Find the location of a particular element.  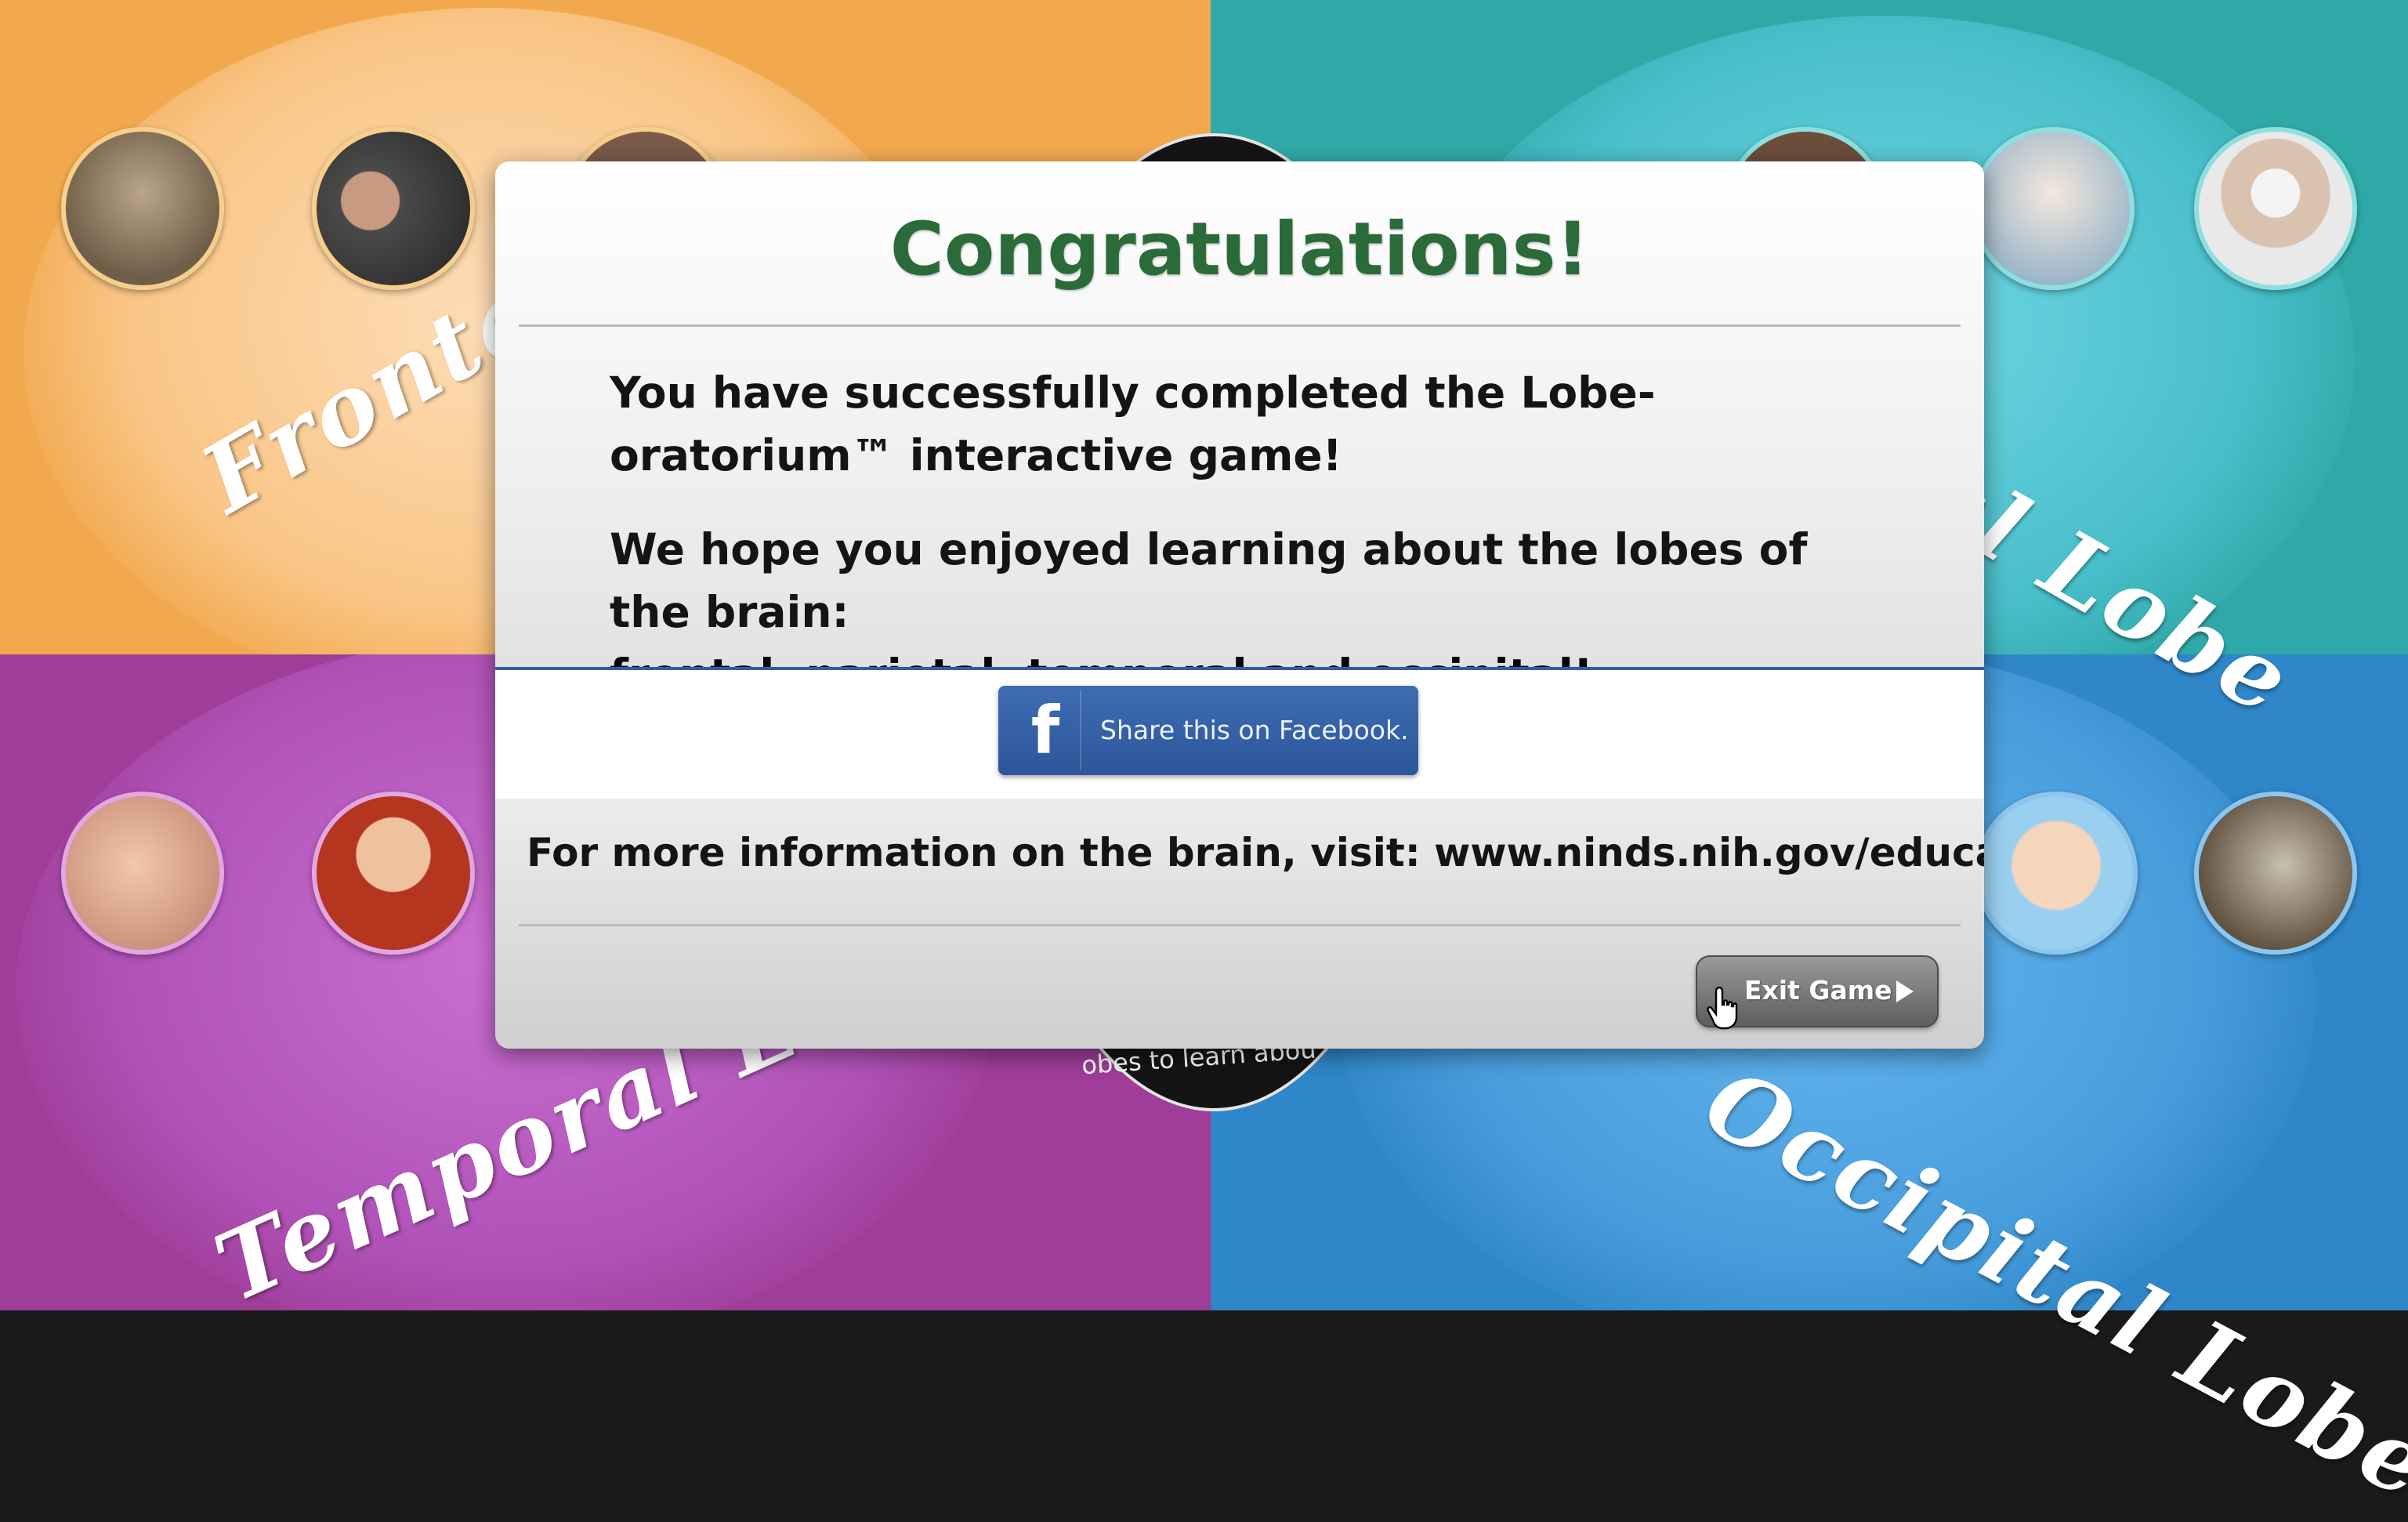

photo-blindfolded-person is located at coordinates (2275, 209).